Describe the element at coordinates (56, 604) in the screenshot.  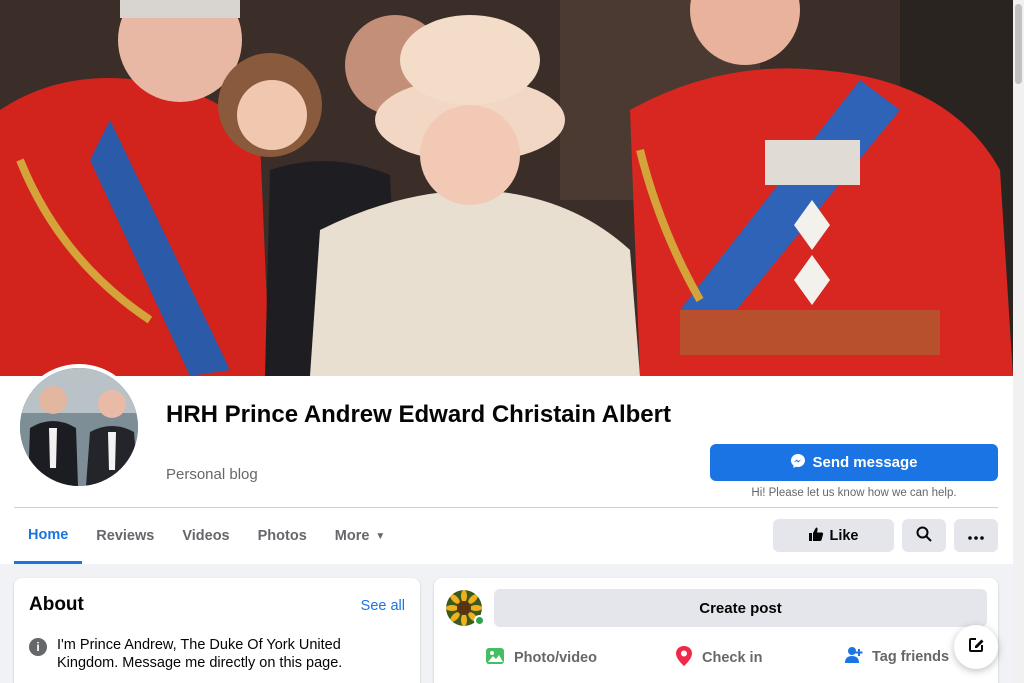
I see `about-title: About` at that location.